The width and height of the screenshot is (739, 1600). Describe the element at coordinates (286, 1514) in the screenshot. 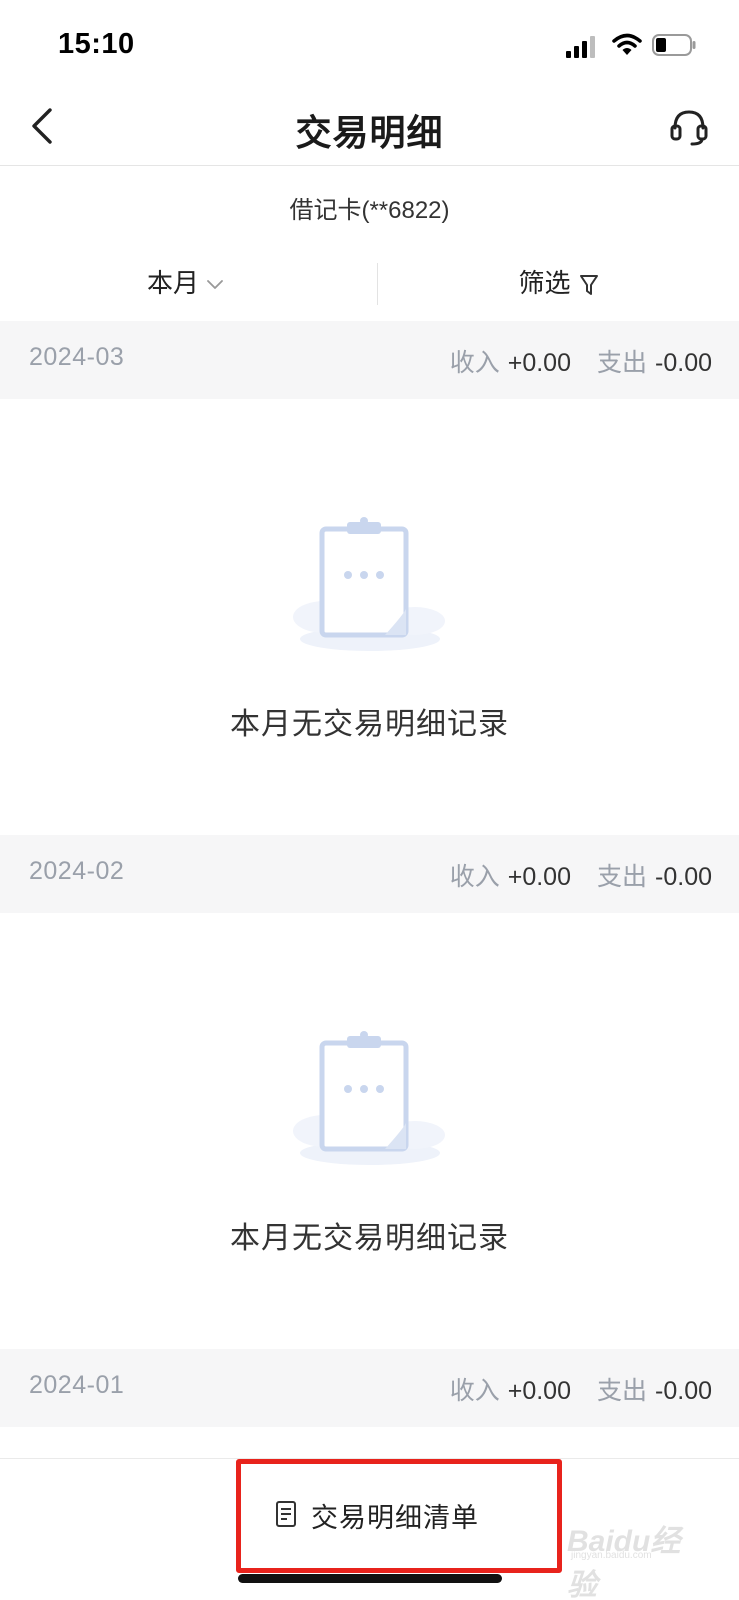

I see `document-icon` at that location.